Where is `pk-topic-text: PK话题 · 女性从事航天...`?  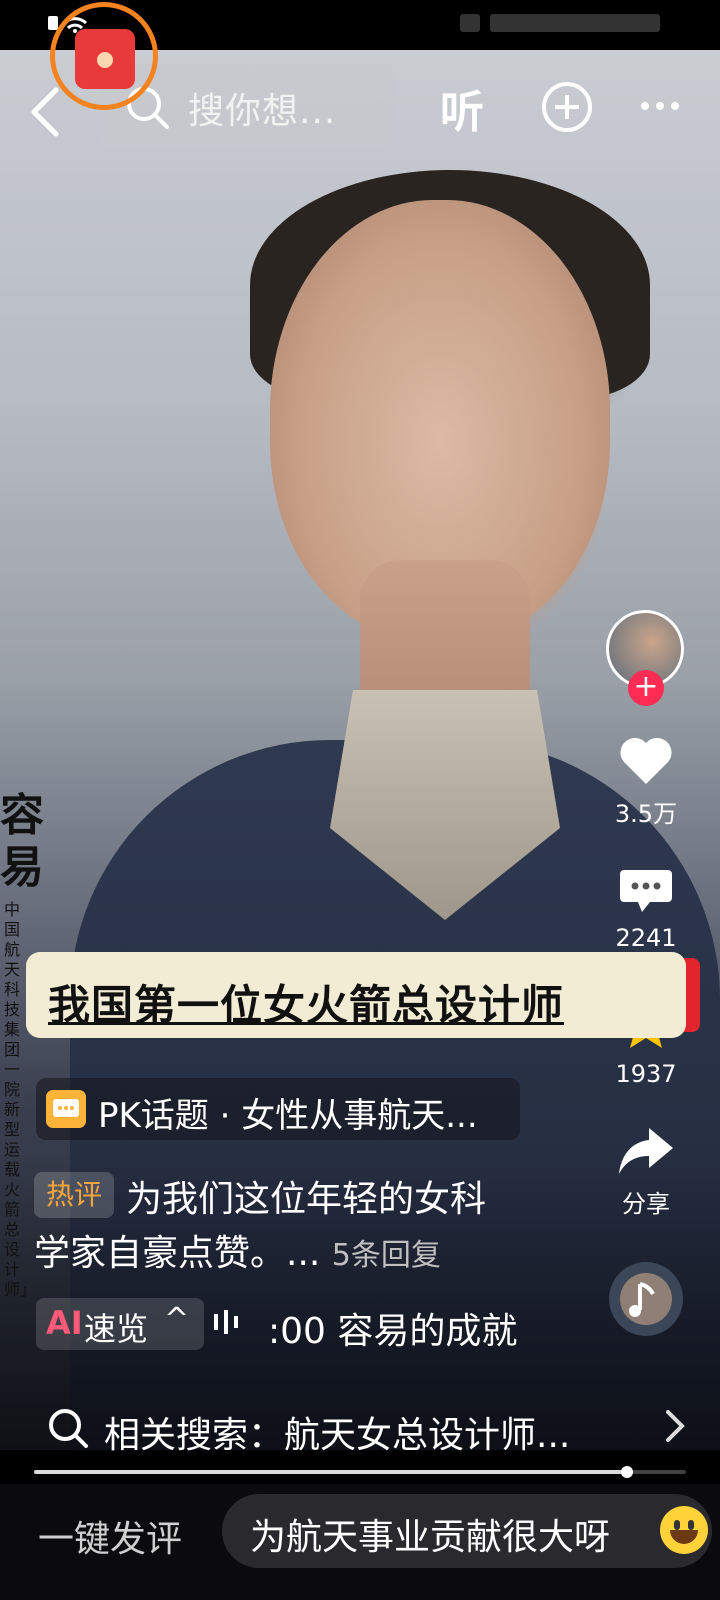 pk-topic-text: PK话题 · 女性从事航天... is located at coordinates (288, 1116).